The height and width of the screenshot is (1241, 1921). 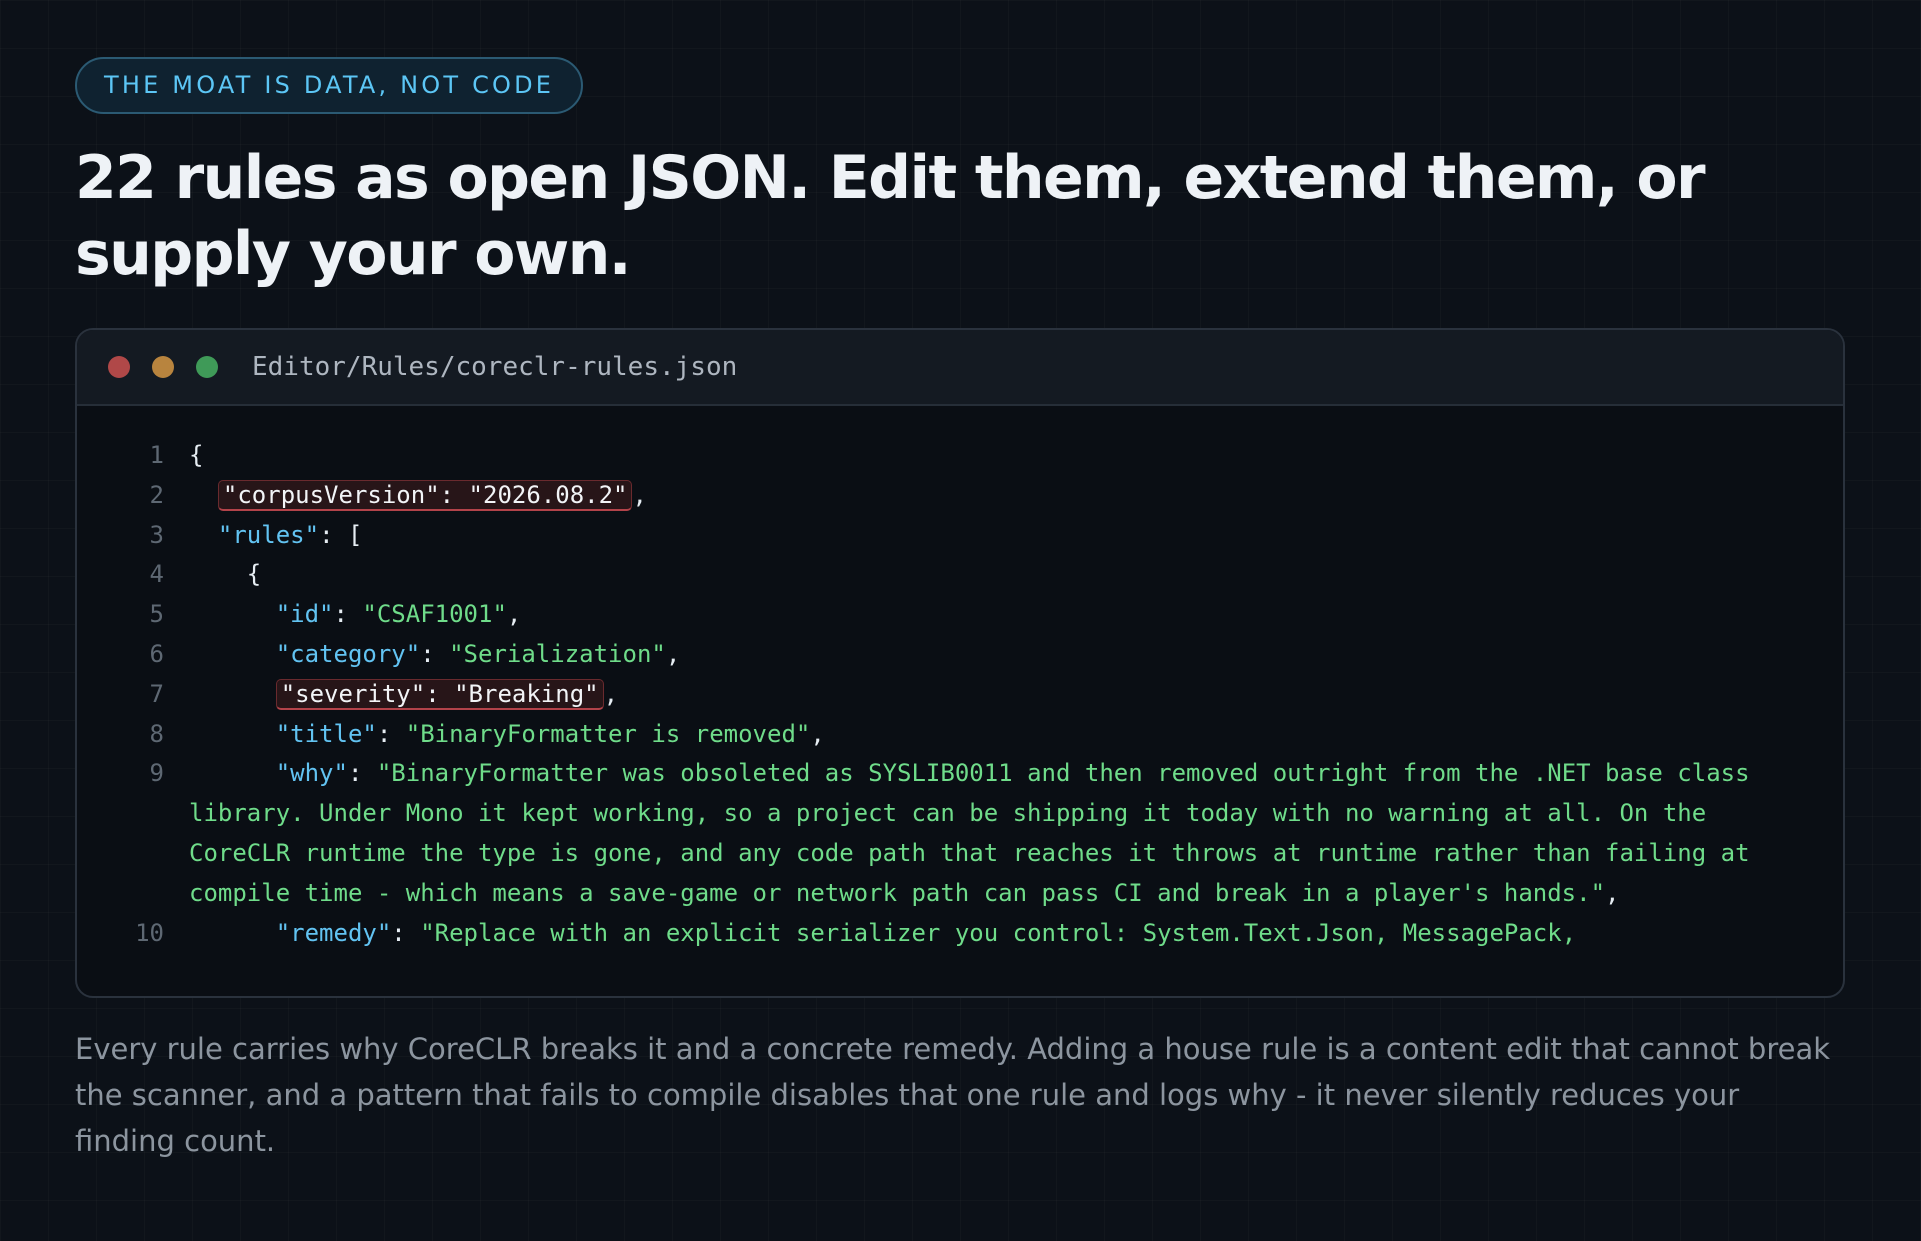 I want to click on code-line: 5 "id": "CSAF1001",, so click(x=960, y=615).